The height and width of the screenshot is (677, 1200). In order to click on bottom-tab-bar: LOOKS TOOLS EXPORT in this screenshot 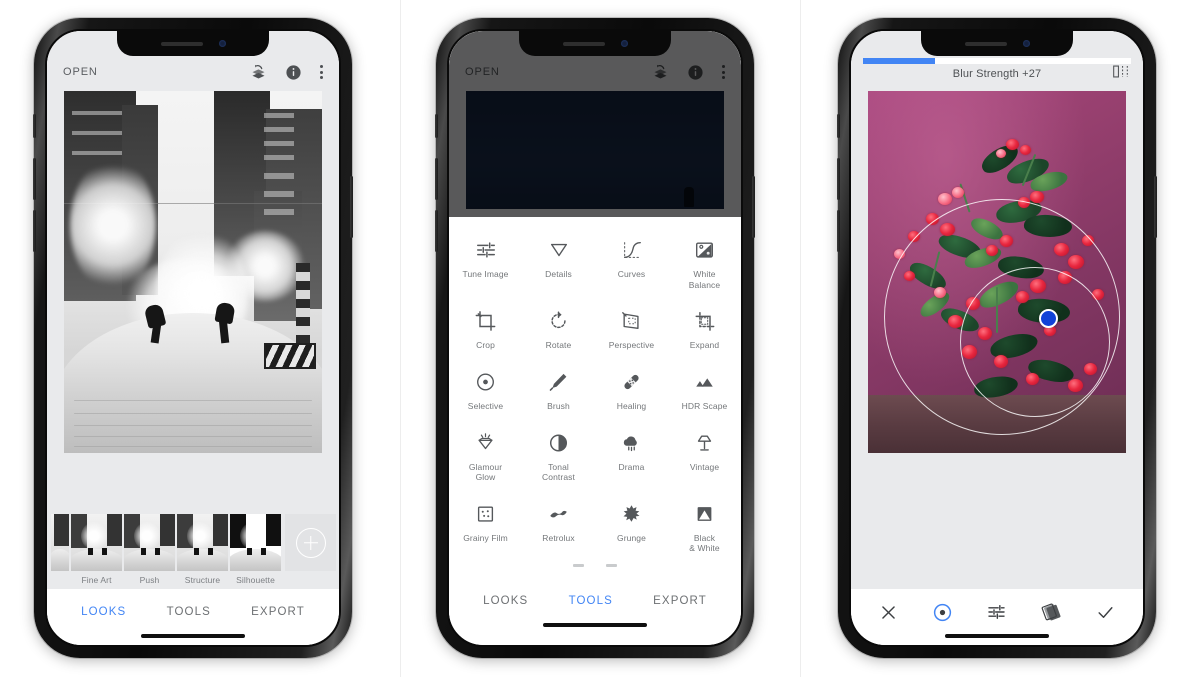, I will do `click(193, 617)`.